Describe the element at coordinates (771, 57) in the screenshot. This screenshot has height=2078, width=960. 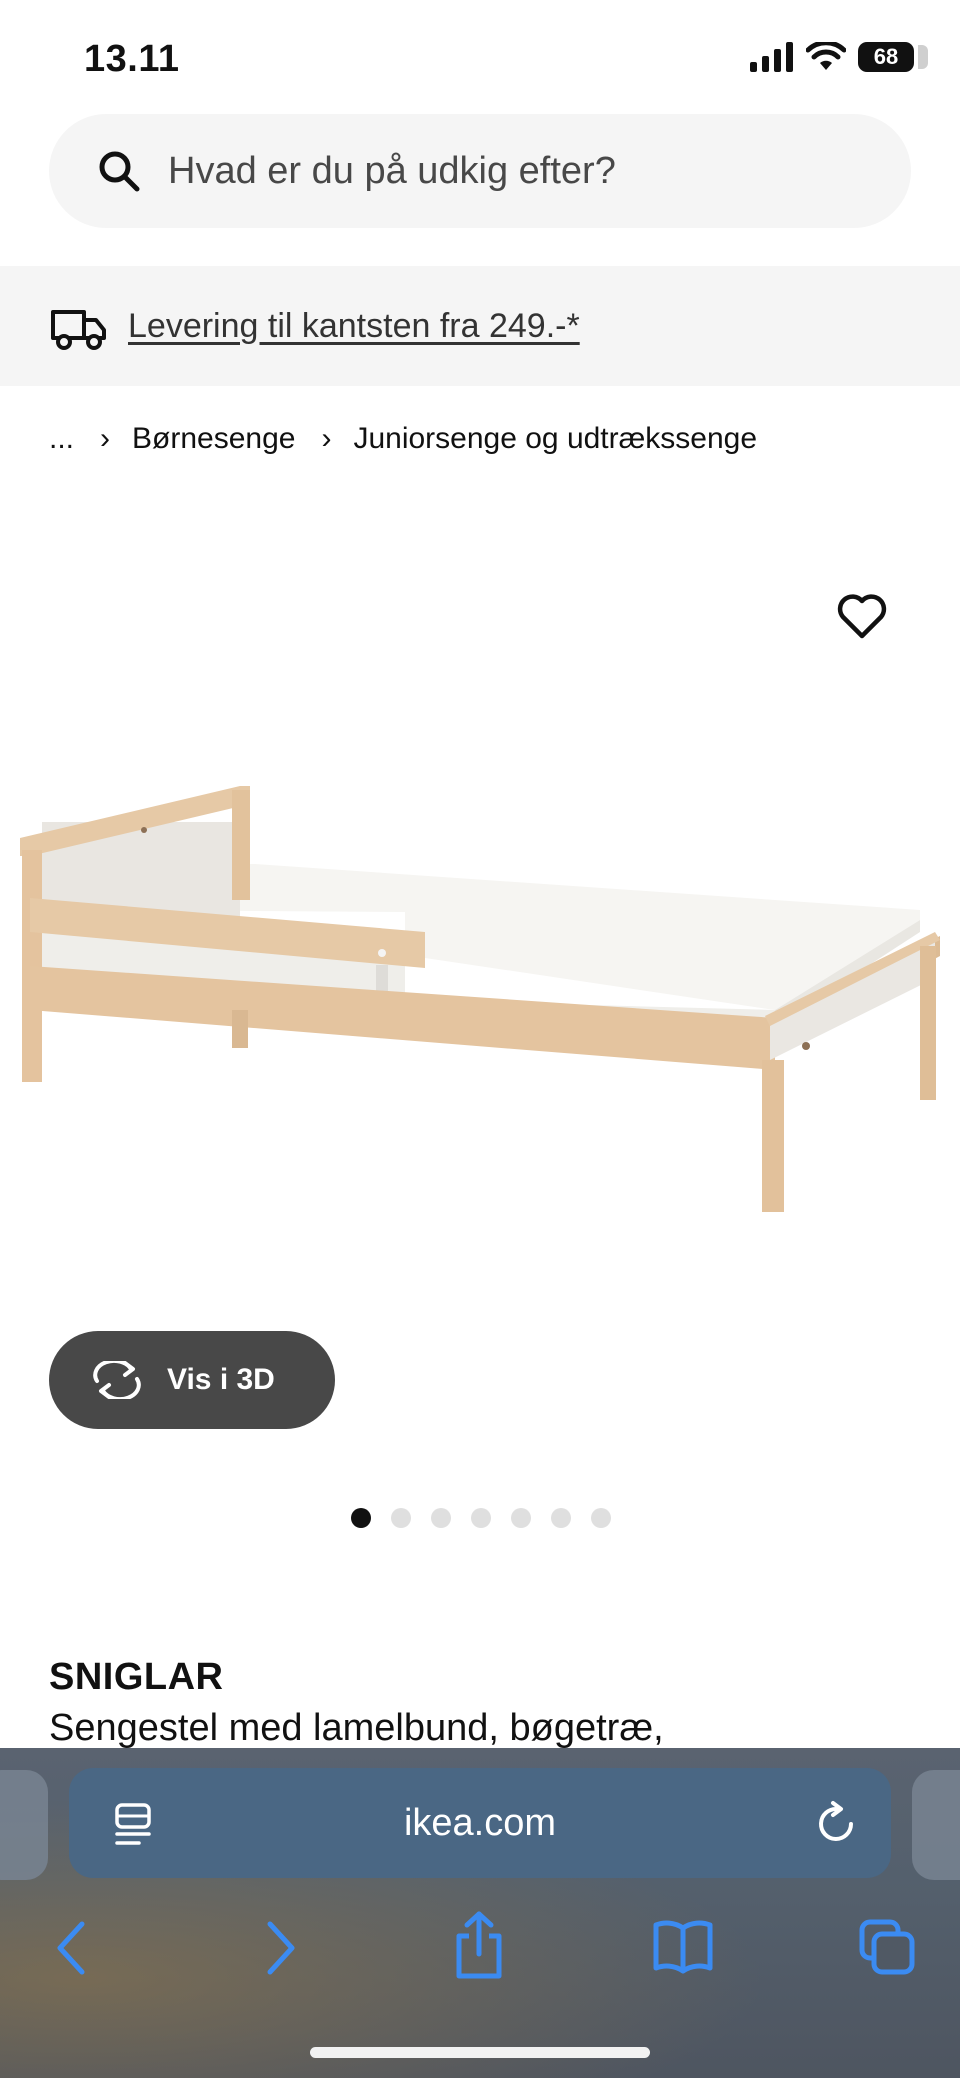
I see `signal-icon` at that location.